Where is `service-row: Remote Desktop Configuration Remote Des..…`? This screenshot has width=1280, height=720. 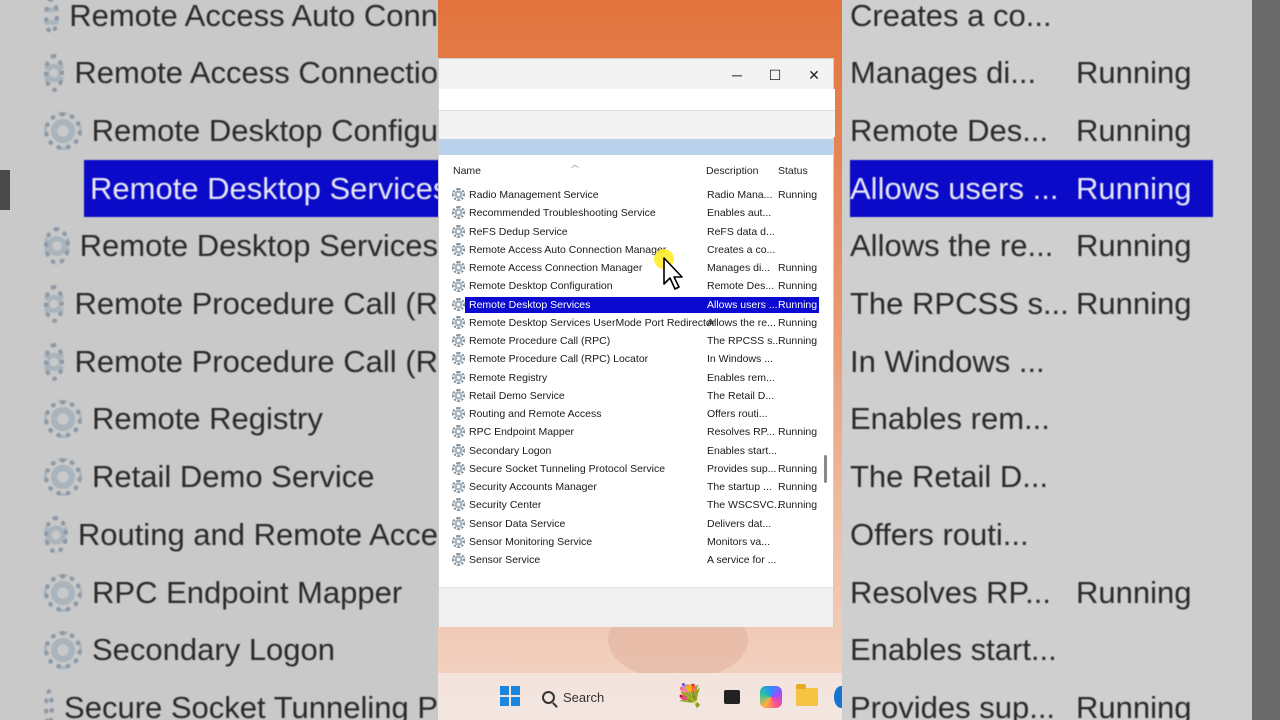
service-row: Remote Desktop Configuration Remote Des..… is located at coordinates (635, 286).